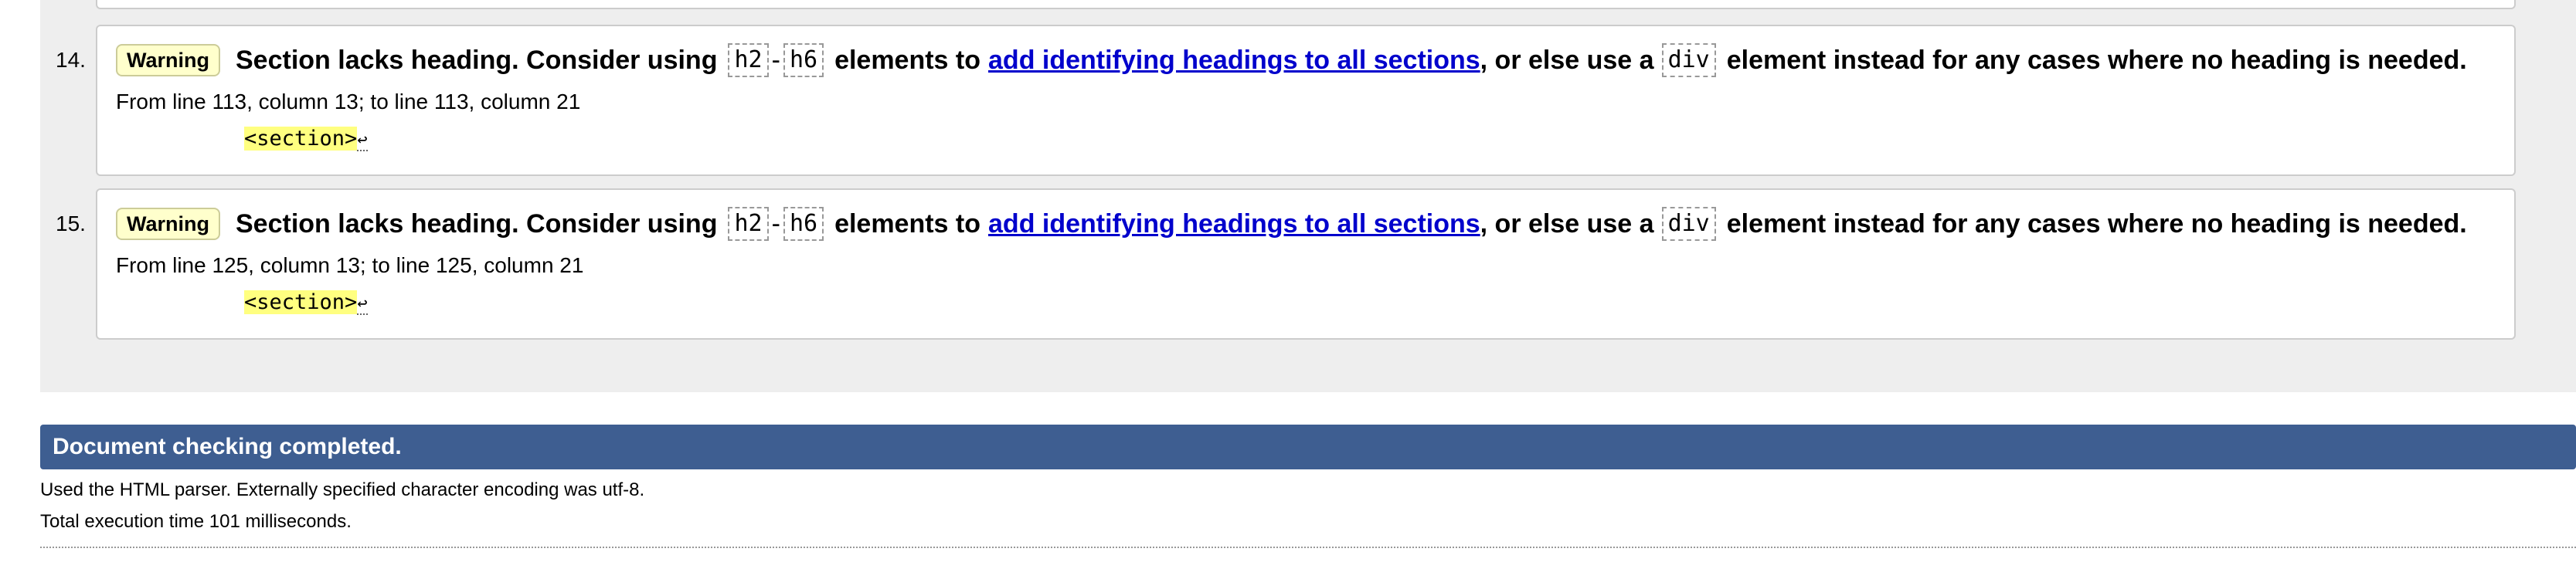 The image size is (2576, 579). Describe the element at coordinates (1306, 4) in the screenshot. I see `previous-message-card` at that location.